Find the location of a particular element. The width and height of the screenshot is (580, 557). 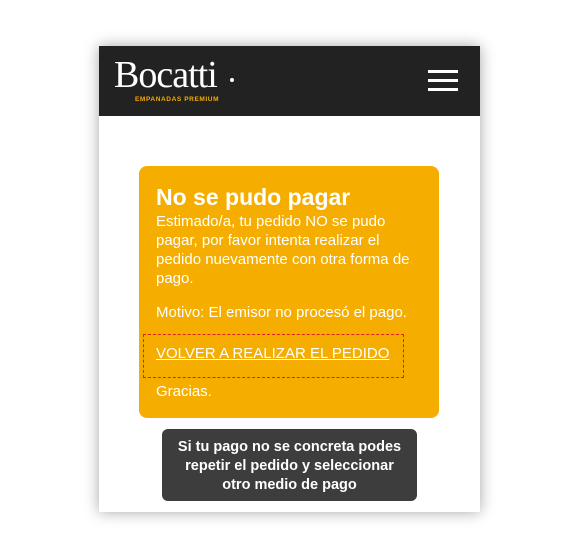

logo-tagline: EMPANADAS PREMIUM is located at coordinates (177, 99).